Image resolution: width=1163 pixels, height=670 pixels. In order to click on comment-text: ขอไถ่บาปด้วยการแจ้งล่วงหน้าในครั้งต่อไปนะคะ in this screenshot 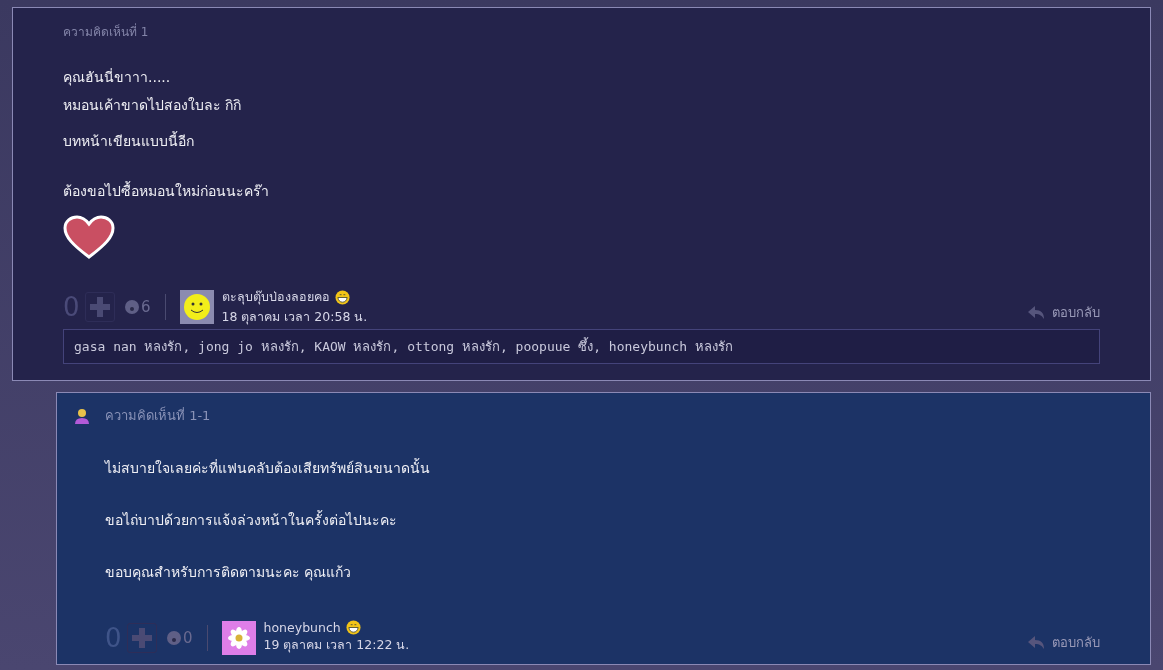, I will do `click(251, 520)`.